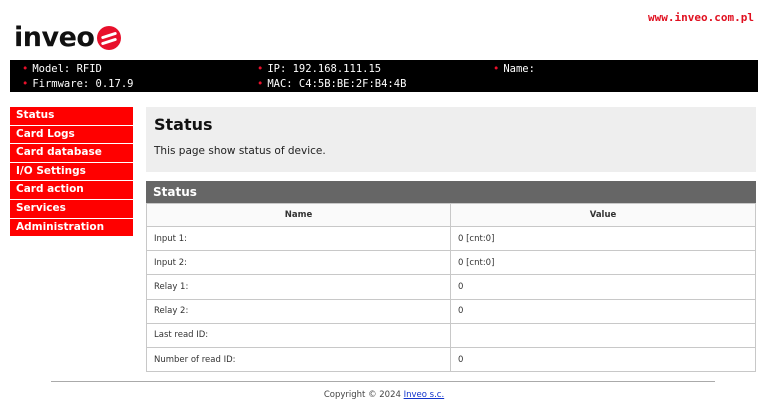 This screenshot has height=412, width=768. I want to click on column-header-name: Name, so click(298, 215).